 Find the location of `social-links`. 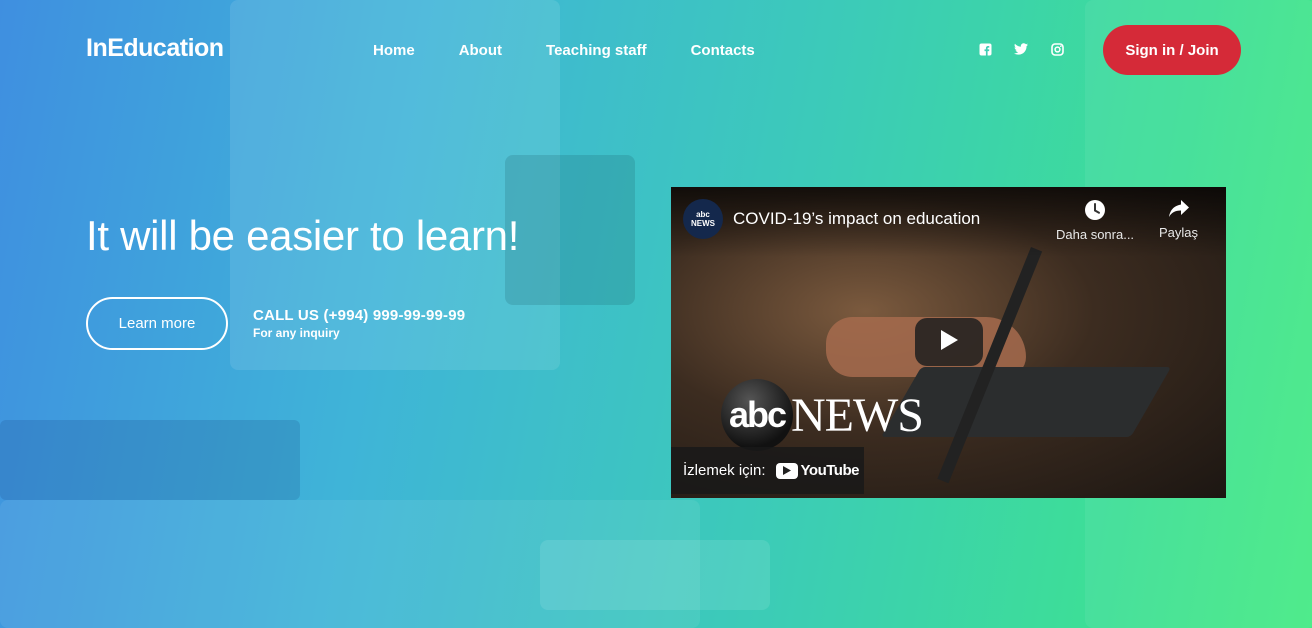

social-links is located at coordinates (1021, 49).